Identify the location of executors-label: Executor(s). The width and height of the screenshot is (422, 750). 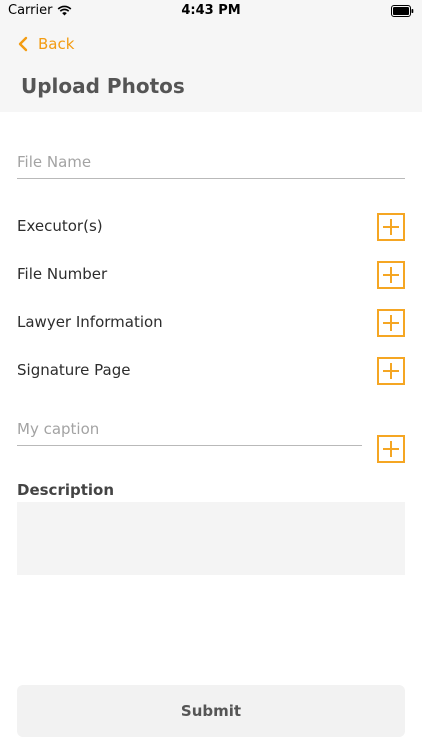
(60, 226).